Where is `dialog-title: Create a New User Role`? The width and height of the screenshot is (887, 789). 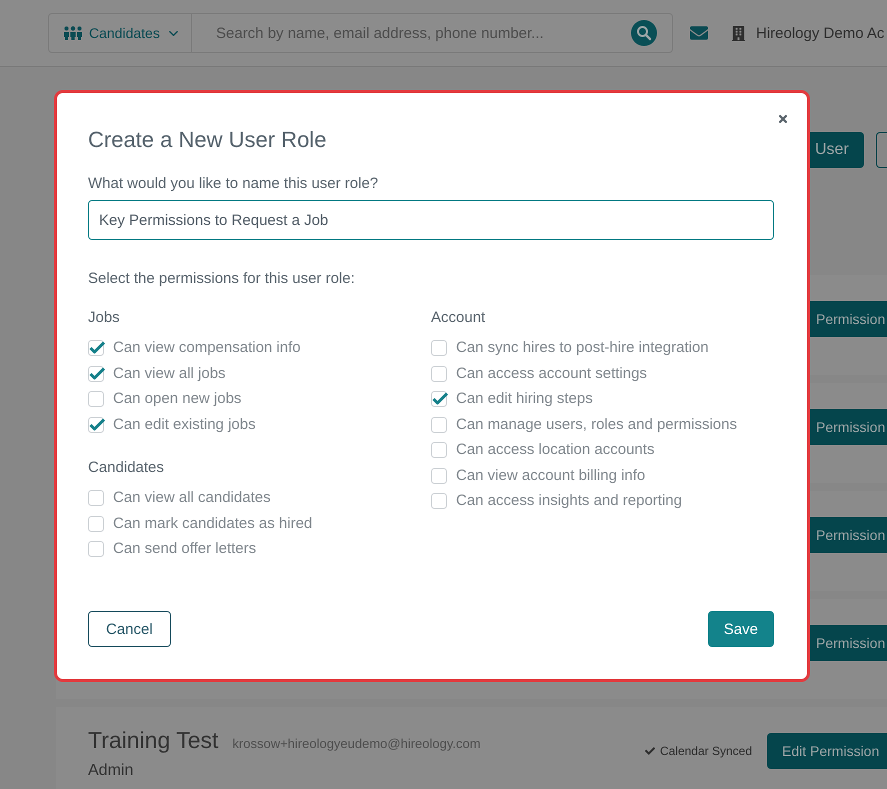
dialog-title: Create a New User Role is located at coordinates (207, 140).